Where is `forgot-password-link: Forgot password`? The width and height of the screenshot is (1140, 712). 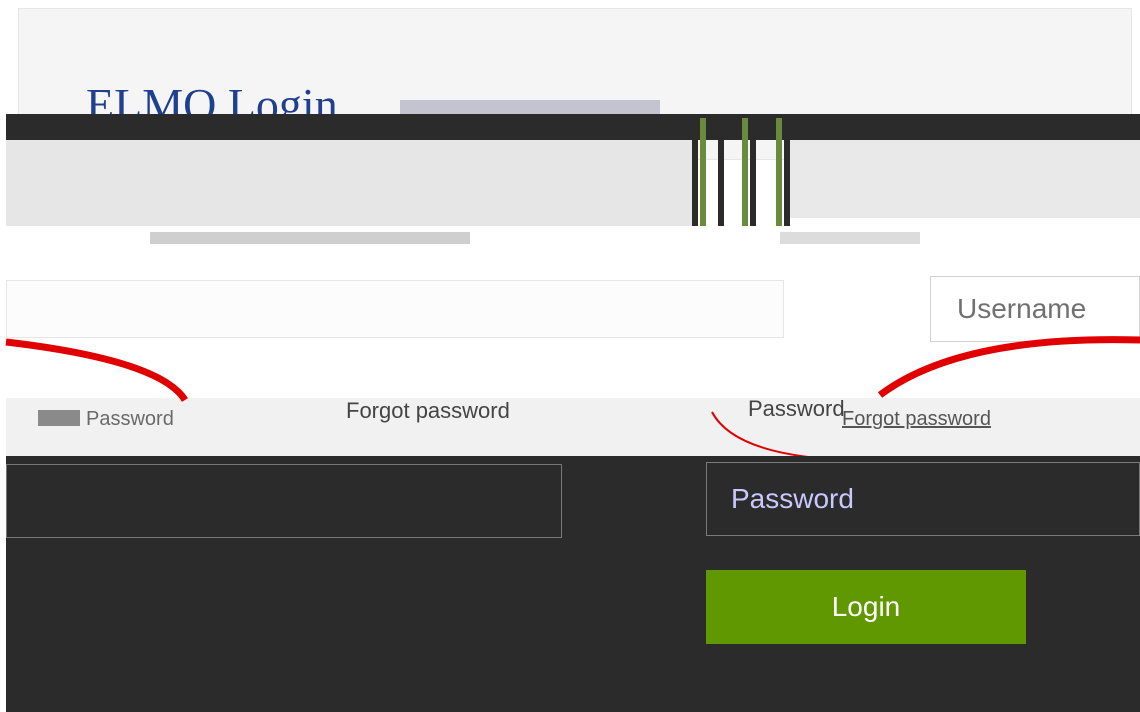 forgot-password-link: Forgot password is located at coordinates (916, 419).